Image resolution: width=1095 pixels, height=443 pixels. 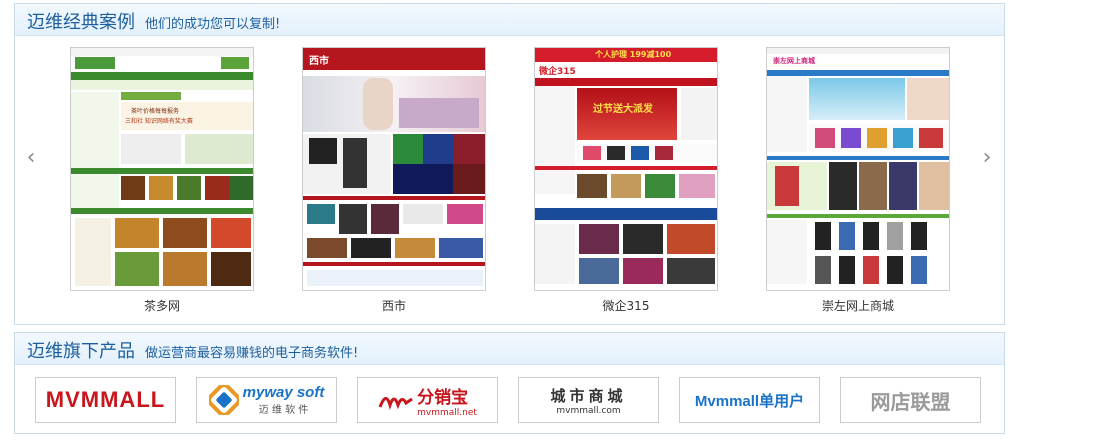 What do you see at coordinates (987, 158) in the screenshot?
I see `next-arrow-icon: ›` at bounding box center [987, 158].